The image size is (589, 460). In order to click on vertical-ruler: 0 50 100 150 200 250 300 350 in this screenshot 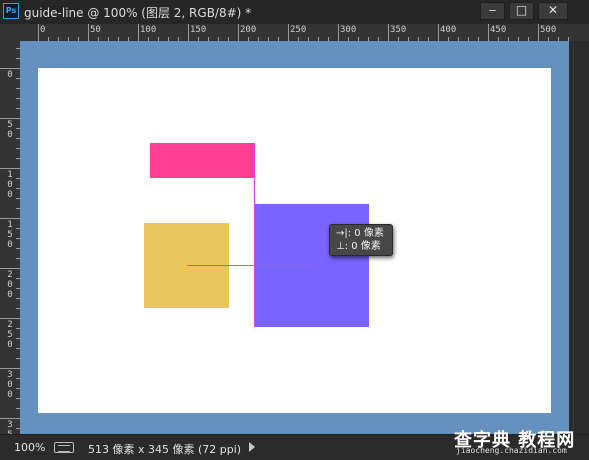, I will do `click(10, 237)`.